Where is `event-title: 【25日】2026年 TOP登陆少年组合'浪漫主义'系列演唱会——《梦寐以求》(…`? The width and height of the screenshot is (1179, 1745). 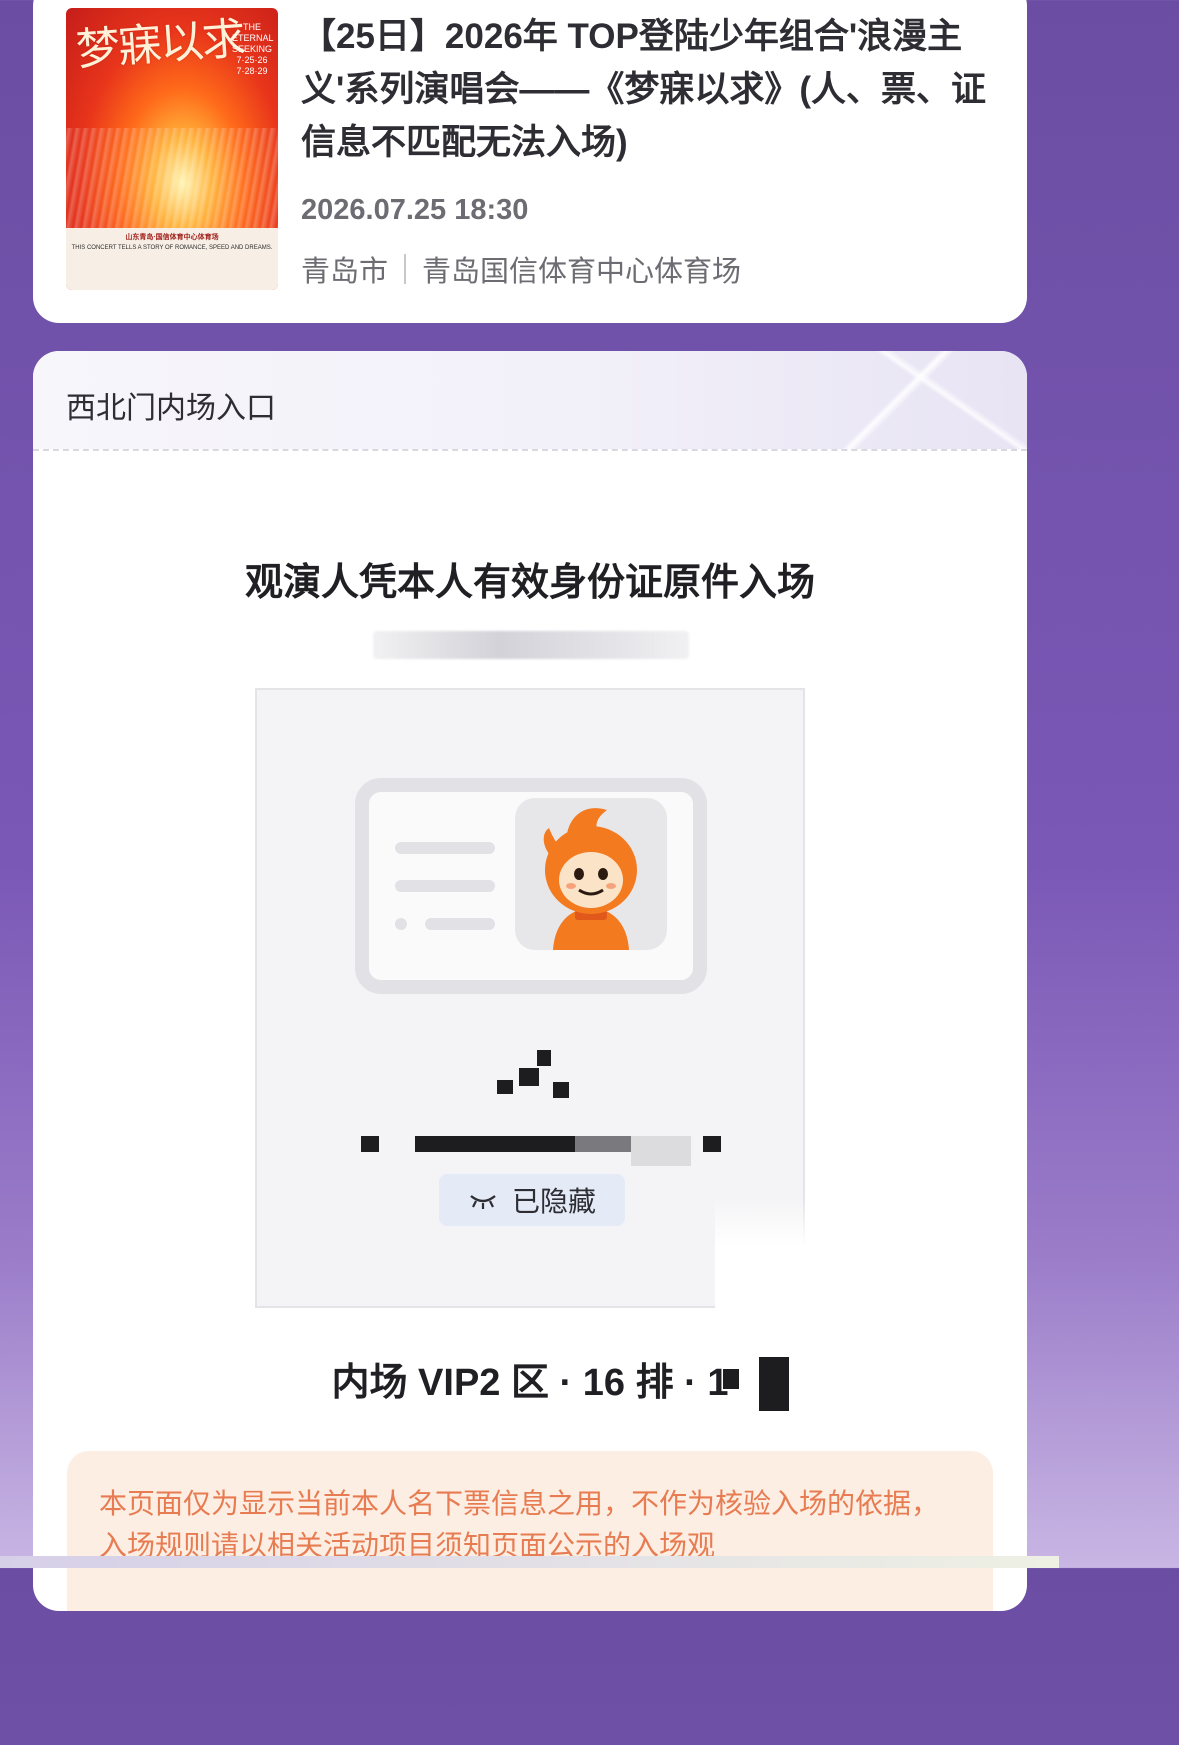 event-title: 【25日】2026年 TOP登陆少年组合'浪漫主义'系列演唱会——《梦寐以求》(… is located at coordinates (643, 89).